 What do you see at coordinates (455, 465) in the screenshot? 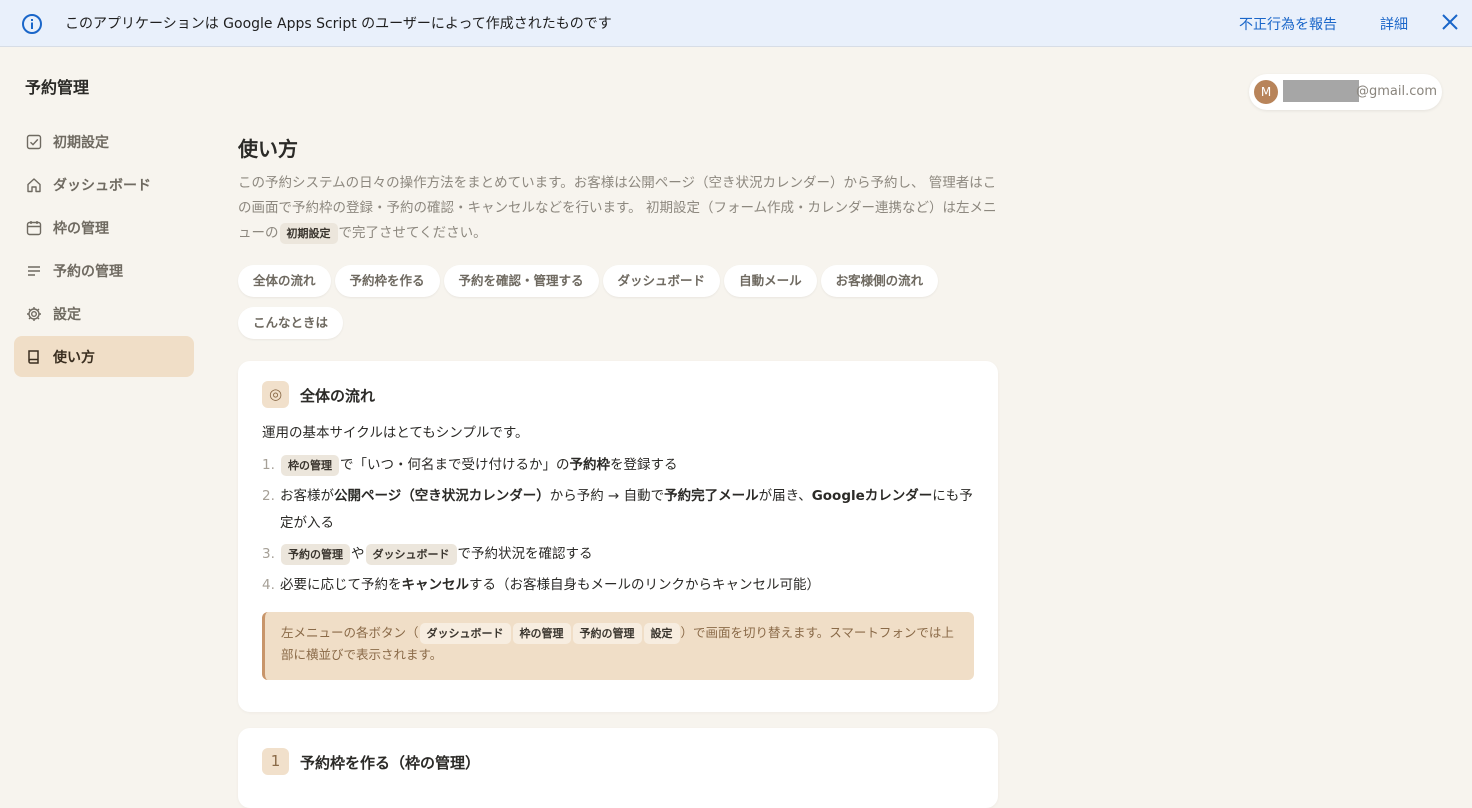
I see `step-text: で「いつ・何名まで受け付けるか」の` at bounding box center [455, 465].